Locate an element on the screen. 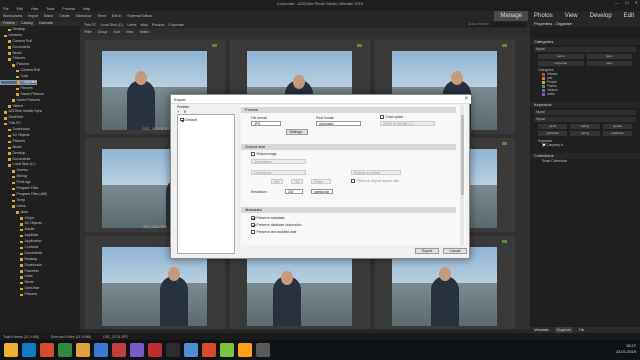  select-button: Select is located at coordinates (144, 32).